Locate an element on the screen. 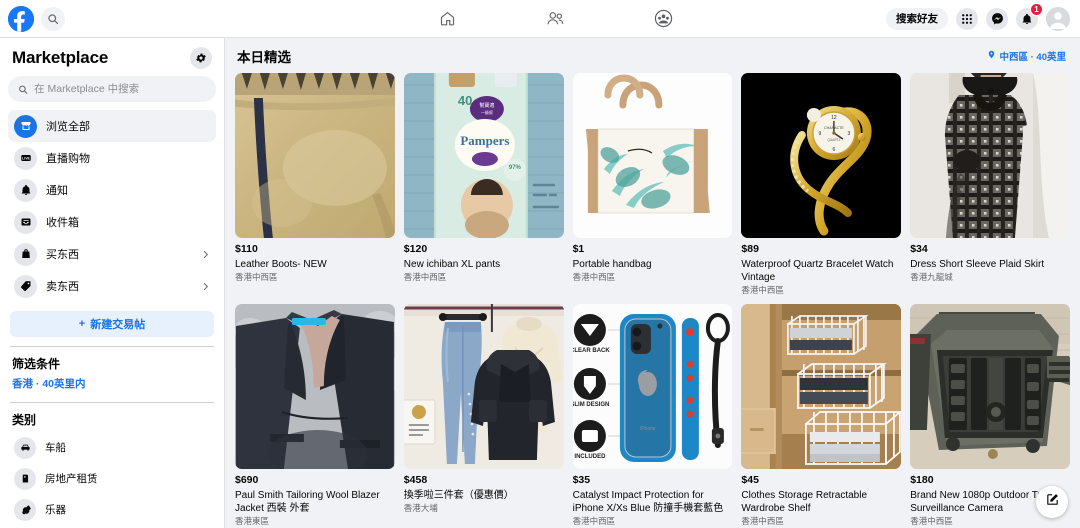  listing-image-wardrobe-shelf is located at coordinates (821, 387).